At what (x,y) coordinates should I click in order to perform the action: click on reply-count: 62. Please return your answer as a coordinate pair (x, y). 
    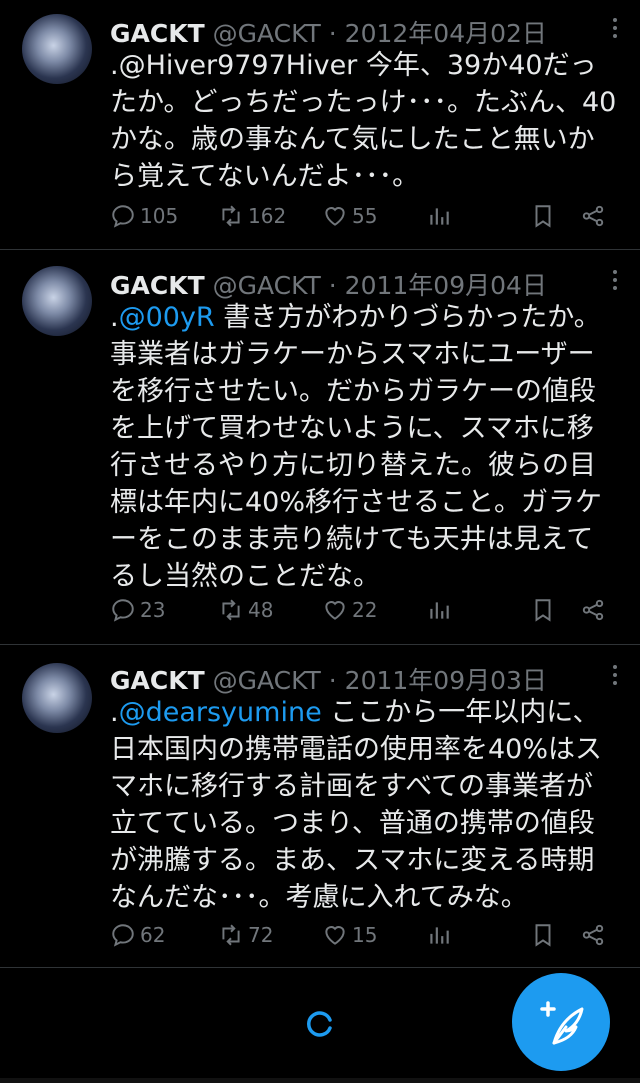
    Looking at the image, I should click on (153, 935).